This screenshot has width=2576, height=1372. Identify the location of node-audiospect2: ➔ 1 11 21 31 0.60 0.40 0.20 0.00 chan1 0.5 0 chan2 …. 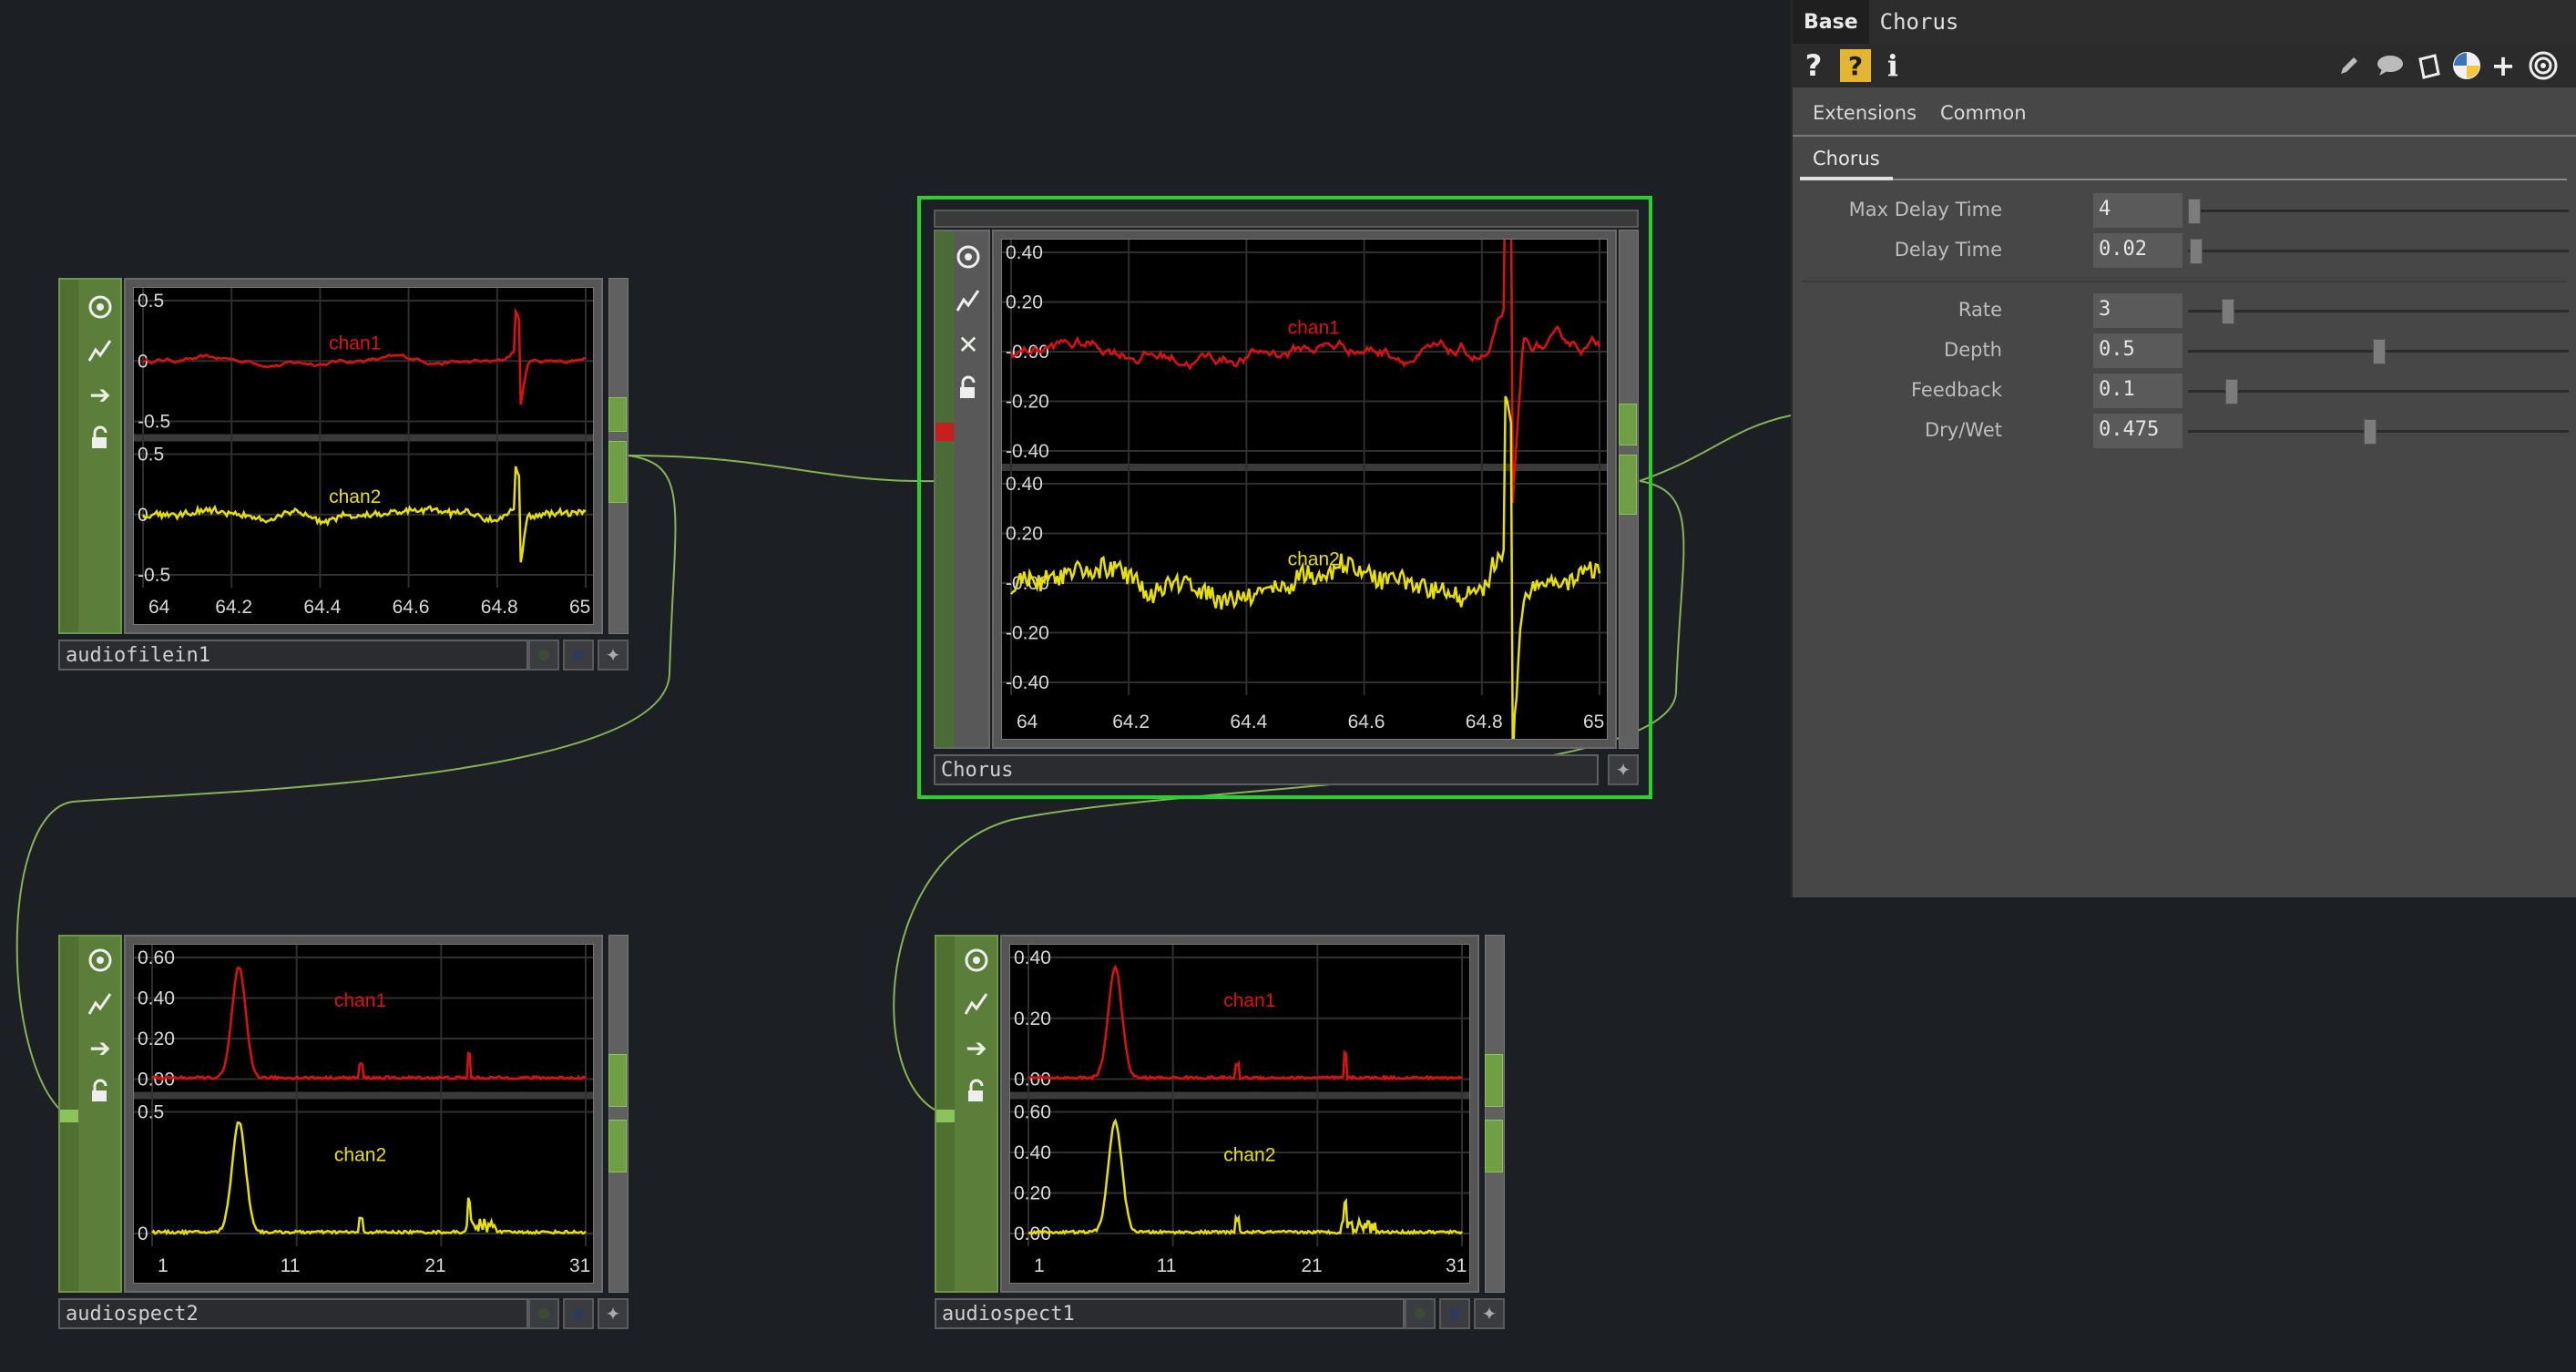
(343, 1132).